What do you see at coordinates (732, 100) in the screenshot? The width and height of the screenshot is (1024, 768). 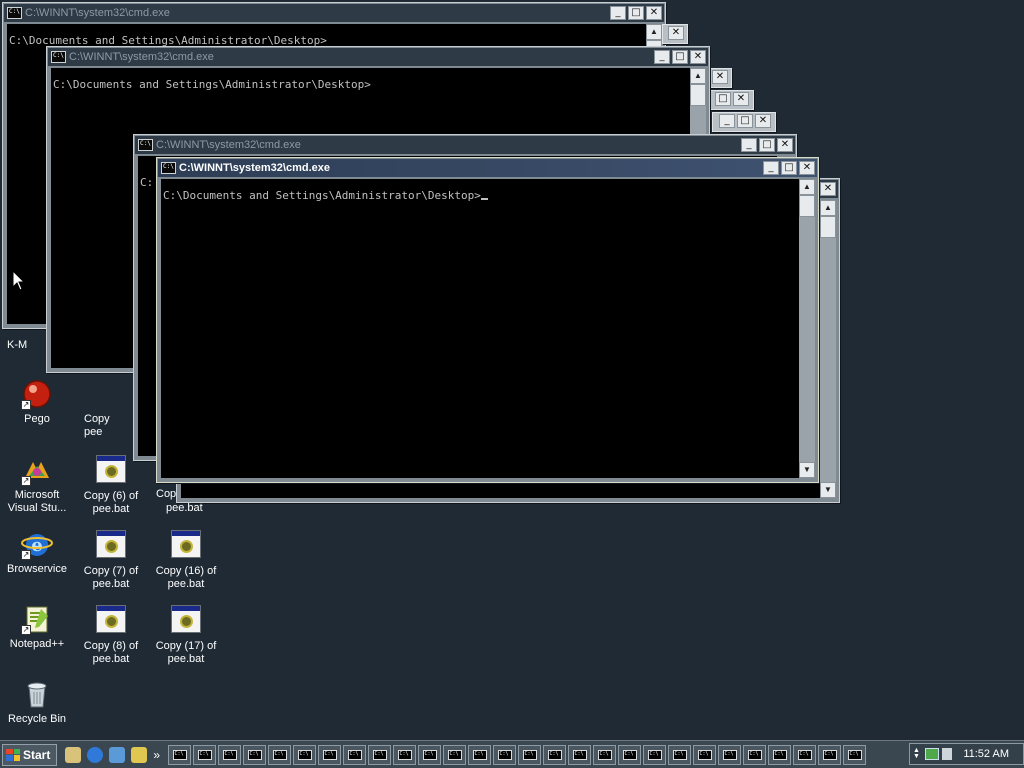 I see `cmd-window-edge: □ ✕` at bounding box center [732, 100].